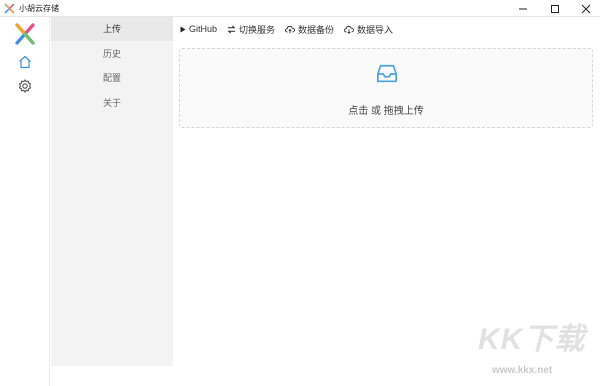  I want to click on icon-rail, so click(25, 201).